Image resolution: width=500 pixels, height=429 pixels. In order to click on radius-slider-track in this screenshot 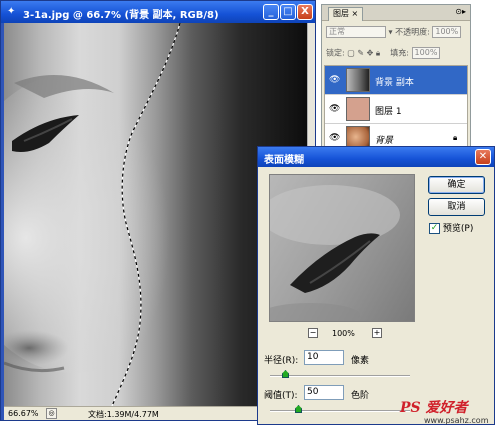, I will do `click(340, 376)`.